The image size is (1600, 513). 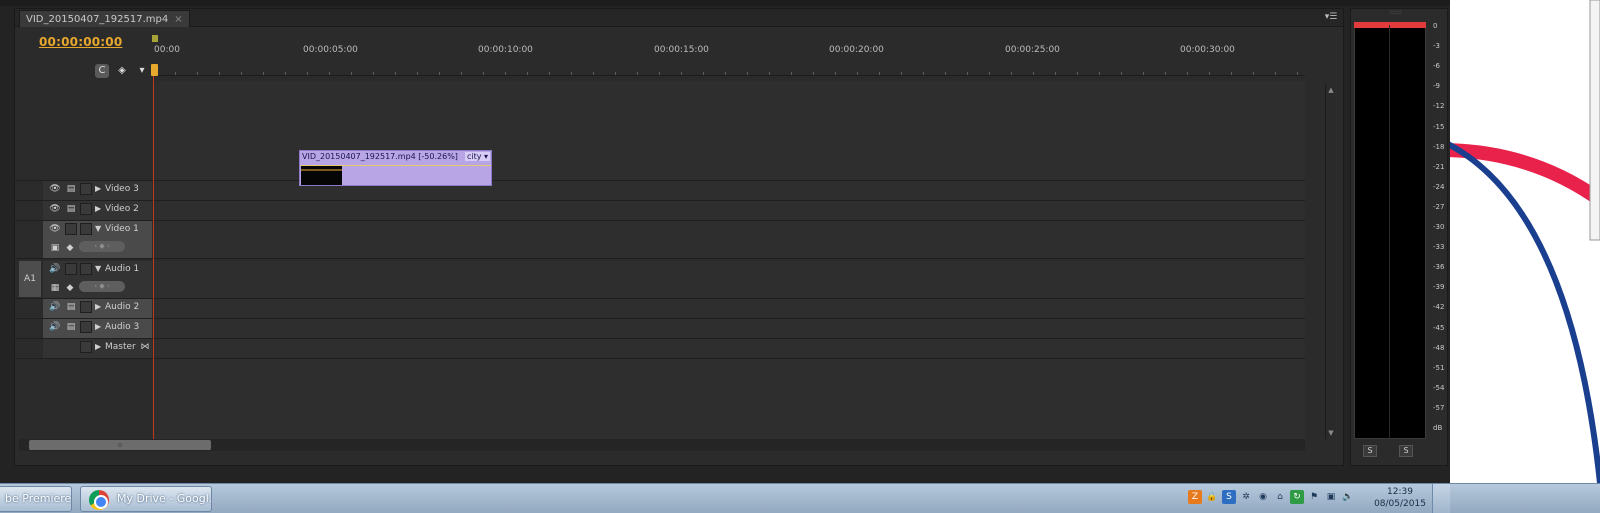 What do you see at coordinates (725, 3) in the screenshot?
I see `top-strip` at bounding box center [725, 3].